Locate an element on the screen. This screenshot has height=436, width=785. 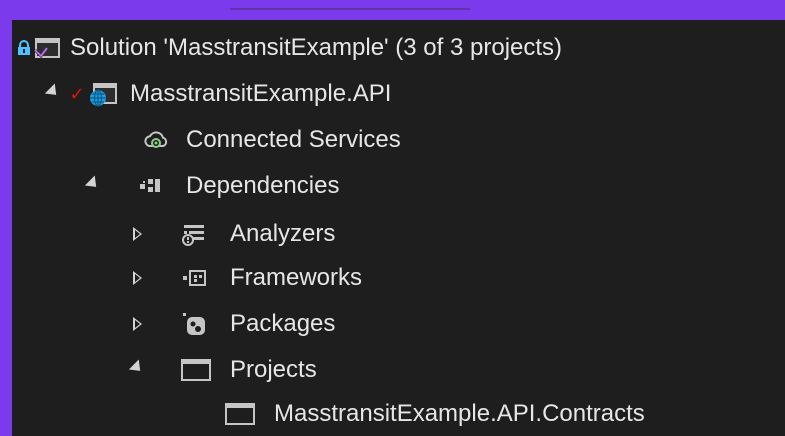
projects-icon is located at coordinates (196, 370).